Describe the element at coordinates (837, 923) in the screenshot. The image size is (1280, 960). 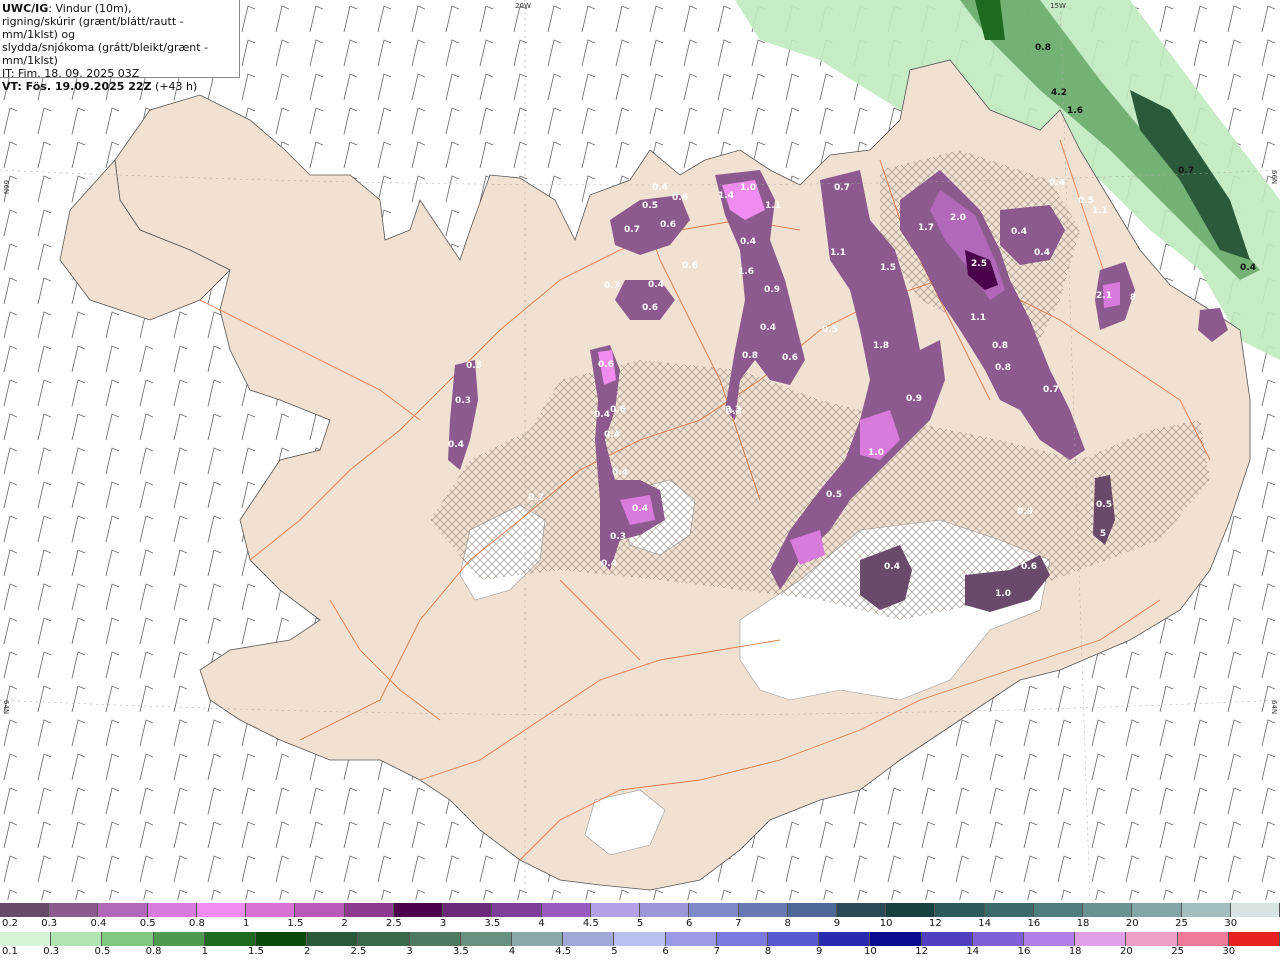
I see `legend-snow-label: 9` at that location.